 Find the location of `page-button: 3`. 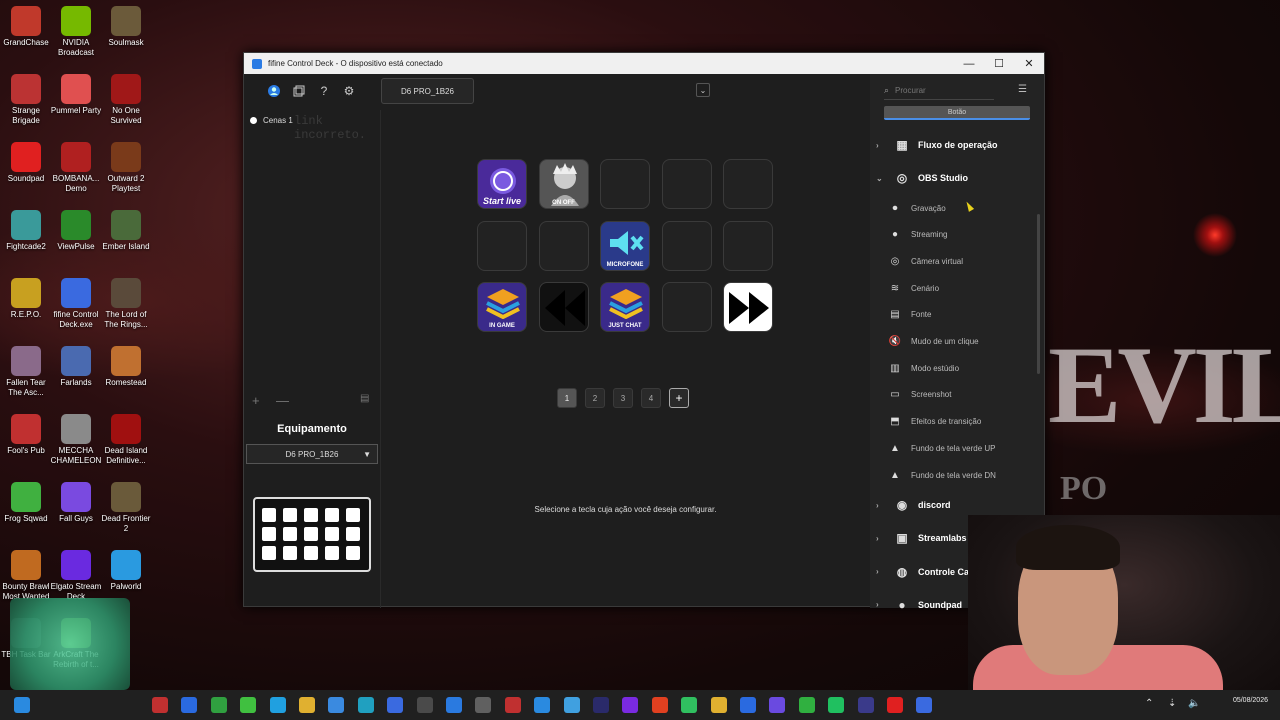

page-button: 3 is located at coordinates (623, 398).